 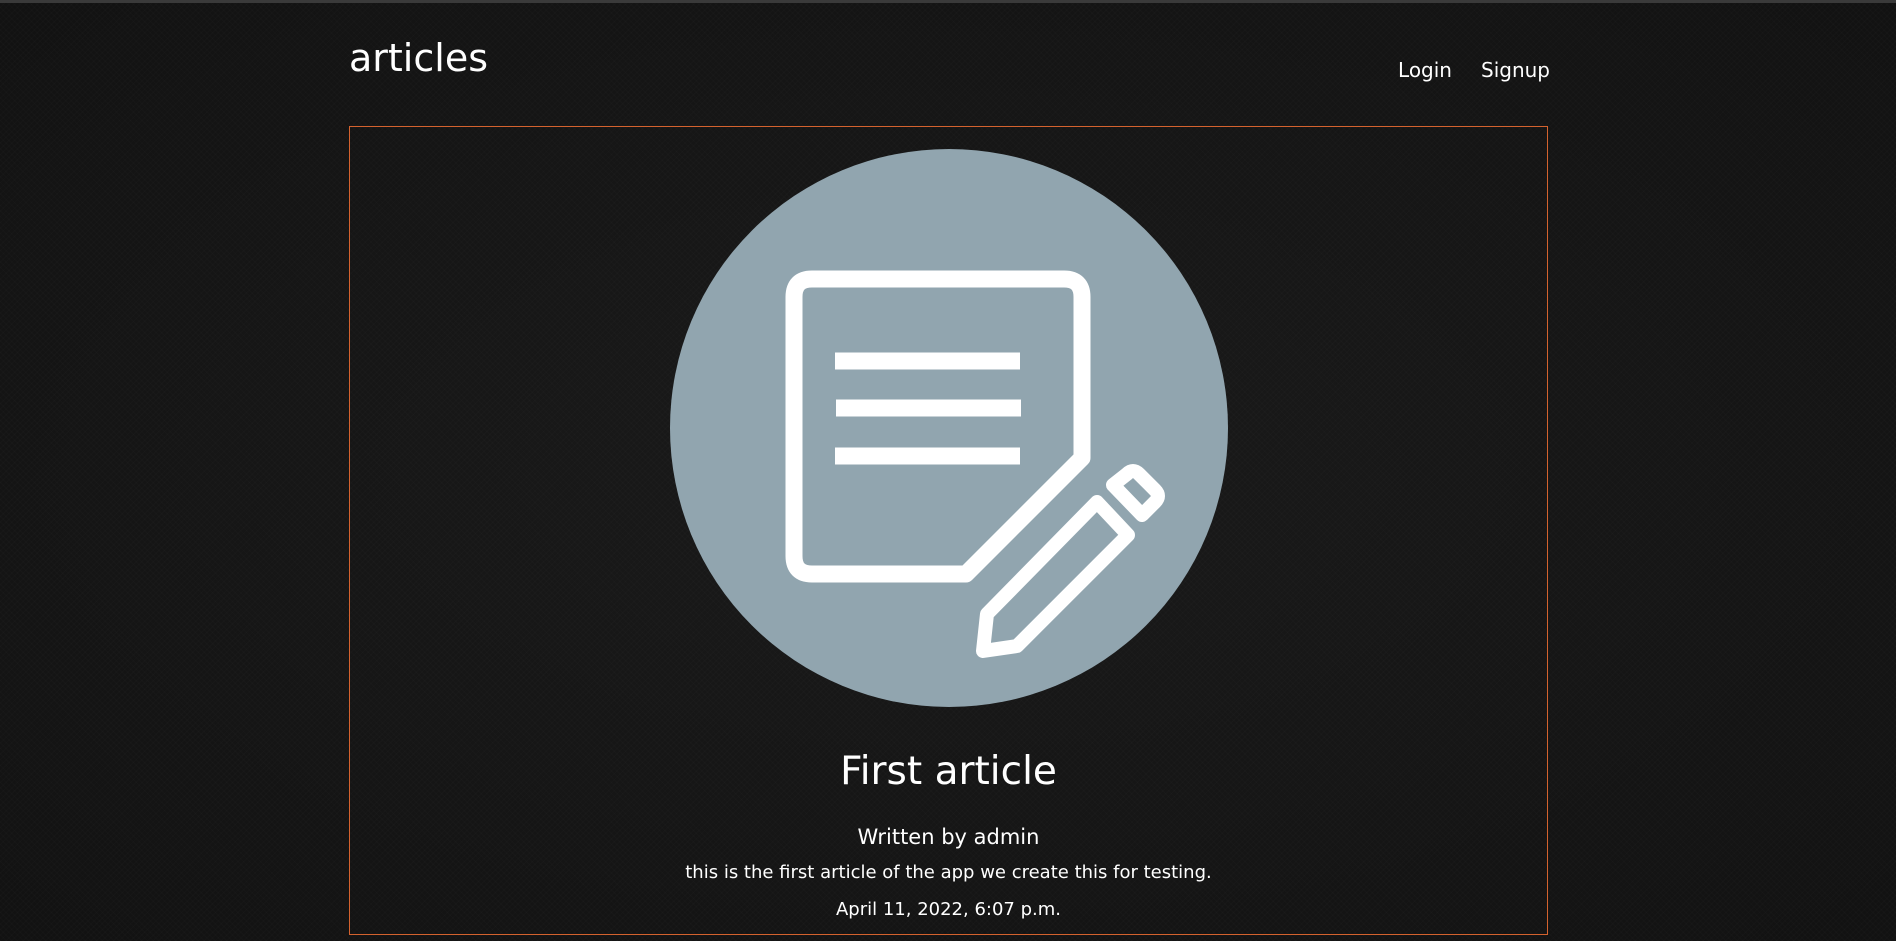 I want to click on article-date: April 11, 2022, 6:07 p.m., so click(x=948, y=909).